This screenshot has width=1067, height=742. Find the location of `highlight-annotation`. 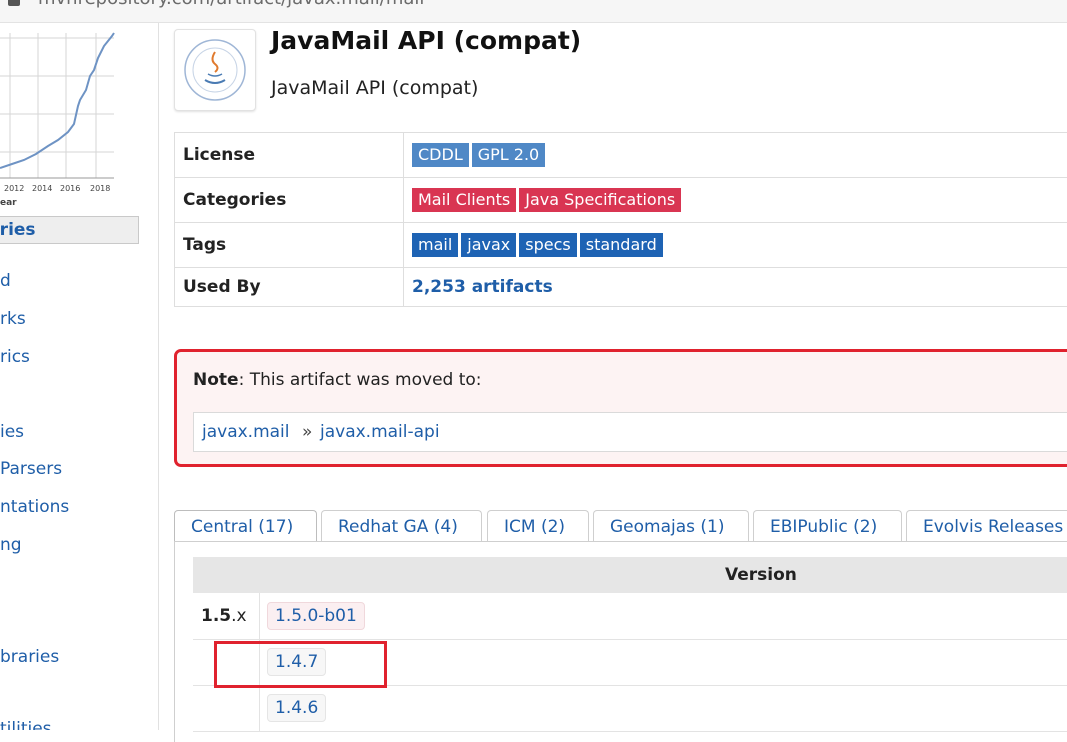

highlight-annotation is located at coordinates (300, 664).